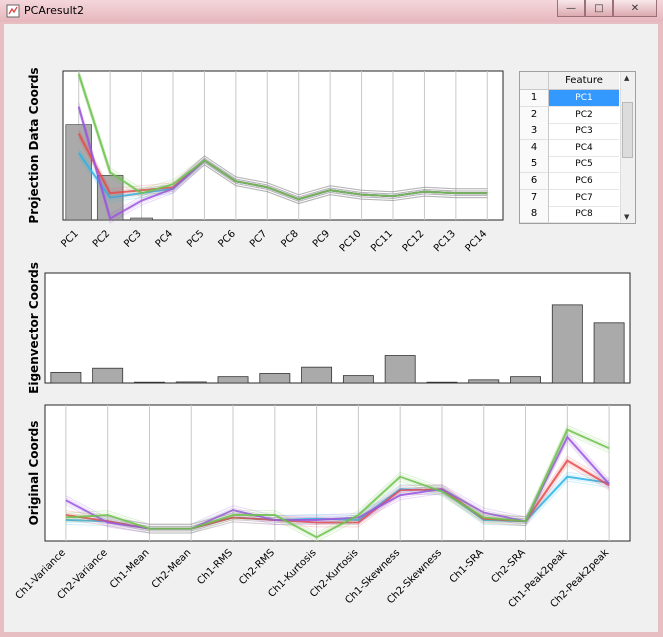  What do you see at coordinates (584, 115) in the screenshot?
I see `feature-cell: PC2` at bounding box center [584, 115].